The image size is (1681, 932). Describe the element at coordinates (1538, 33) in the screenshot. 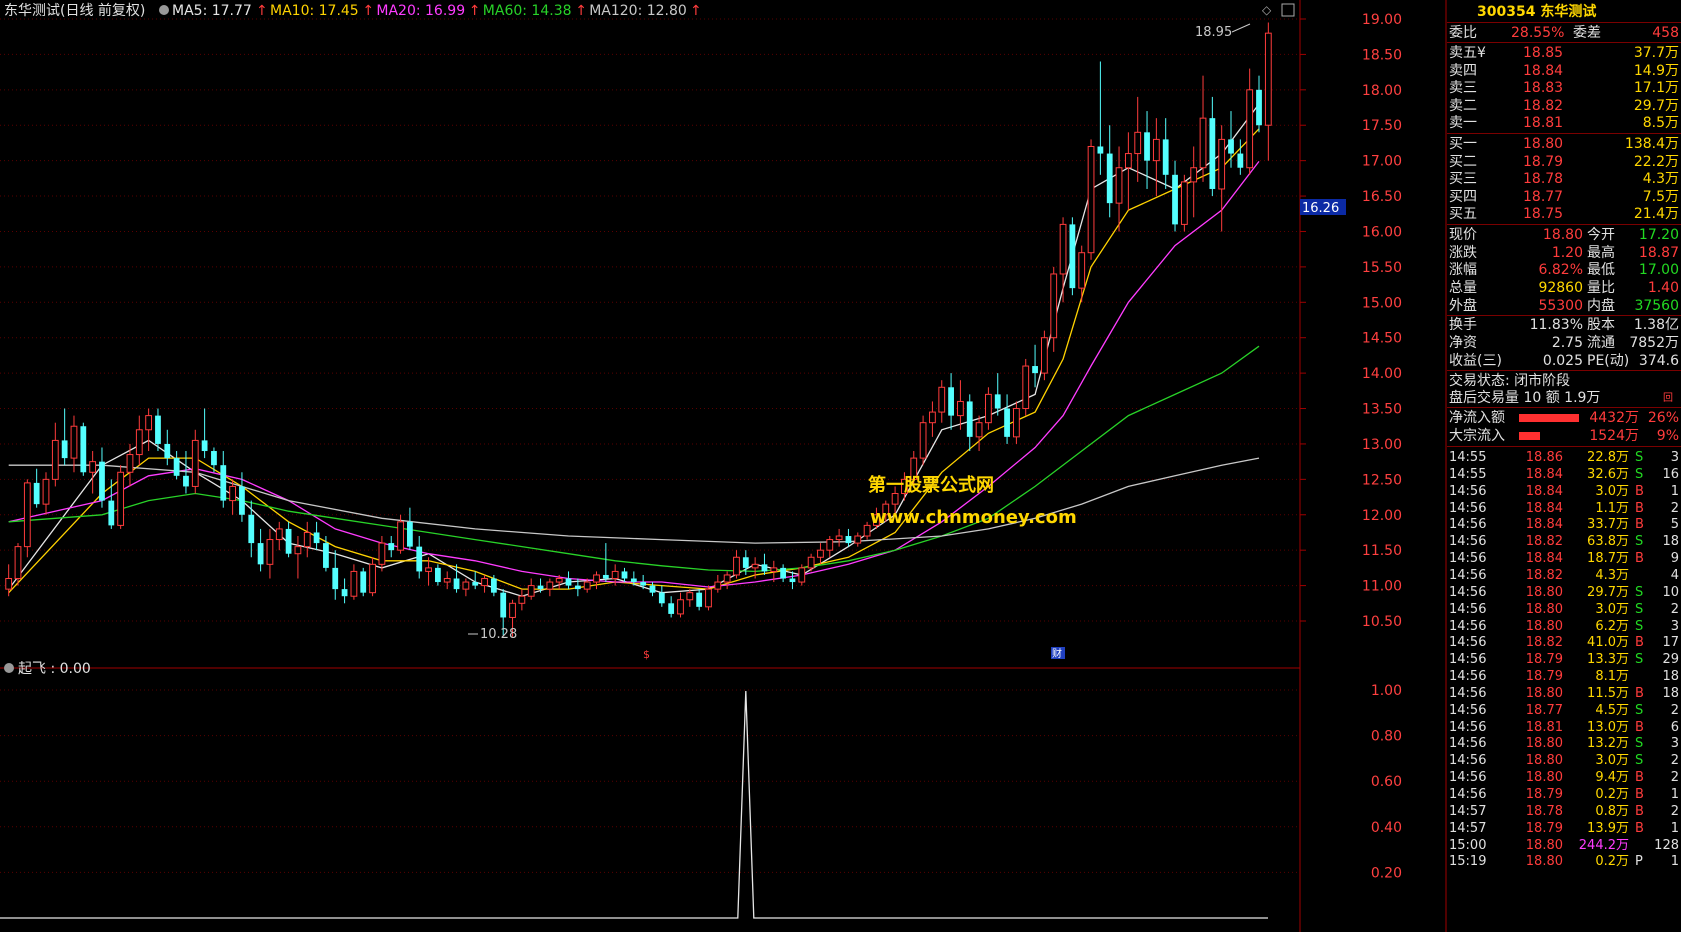

I see `weibi-value: 28.55%` at that location.